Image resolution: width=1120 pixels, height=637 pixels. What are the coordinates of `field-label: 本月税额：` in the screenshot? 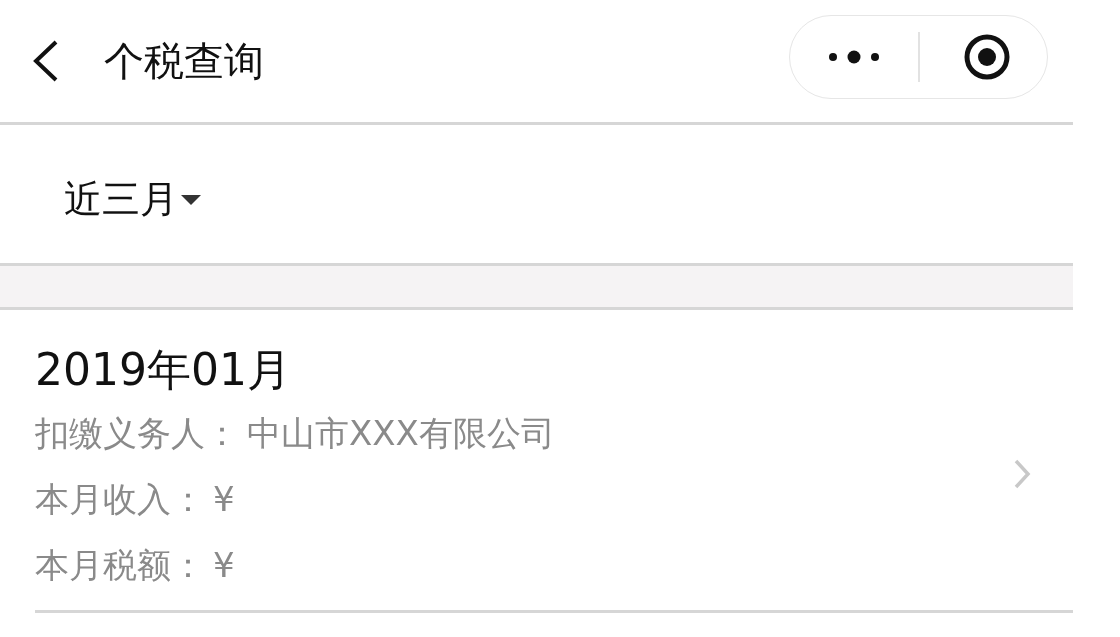 It's located at (120, 565).